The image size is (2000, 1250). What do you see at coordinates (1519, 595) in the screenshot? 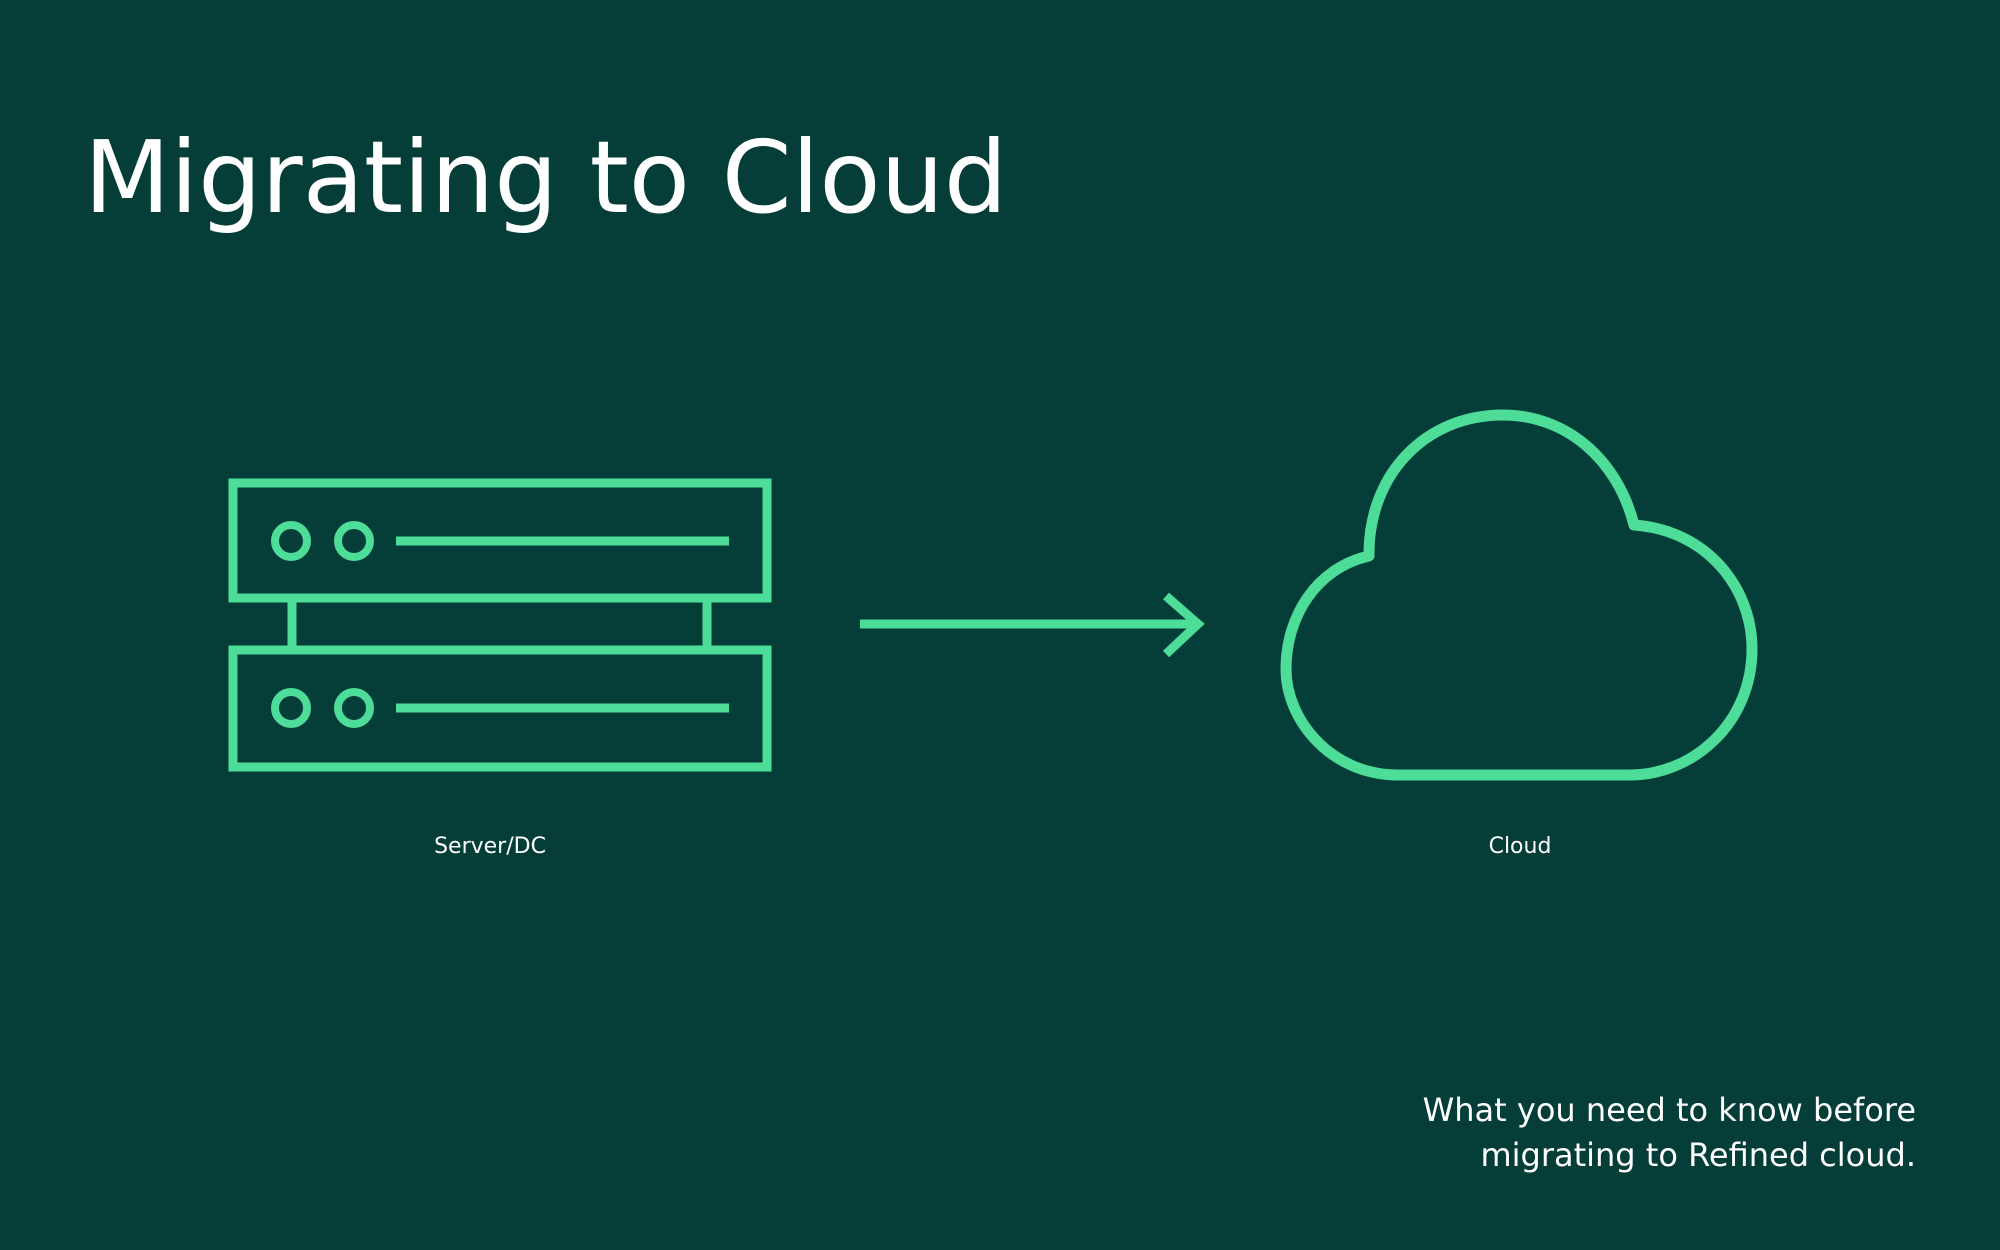
I see `cloud-icon` at bounding box center [1519, 595].